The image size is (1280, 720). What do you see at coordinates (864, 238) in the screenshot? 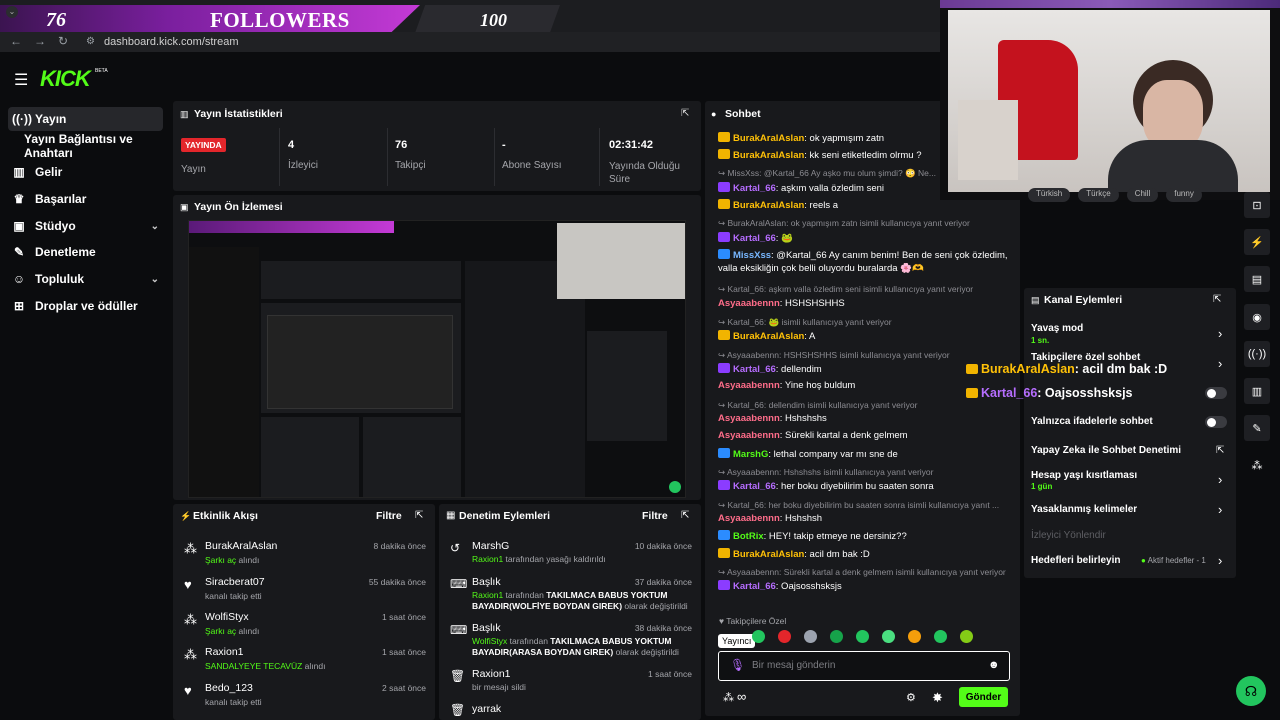
I see `chat-message: Kartal_66: 🐸` at bounding box center [864, 238].